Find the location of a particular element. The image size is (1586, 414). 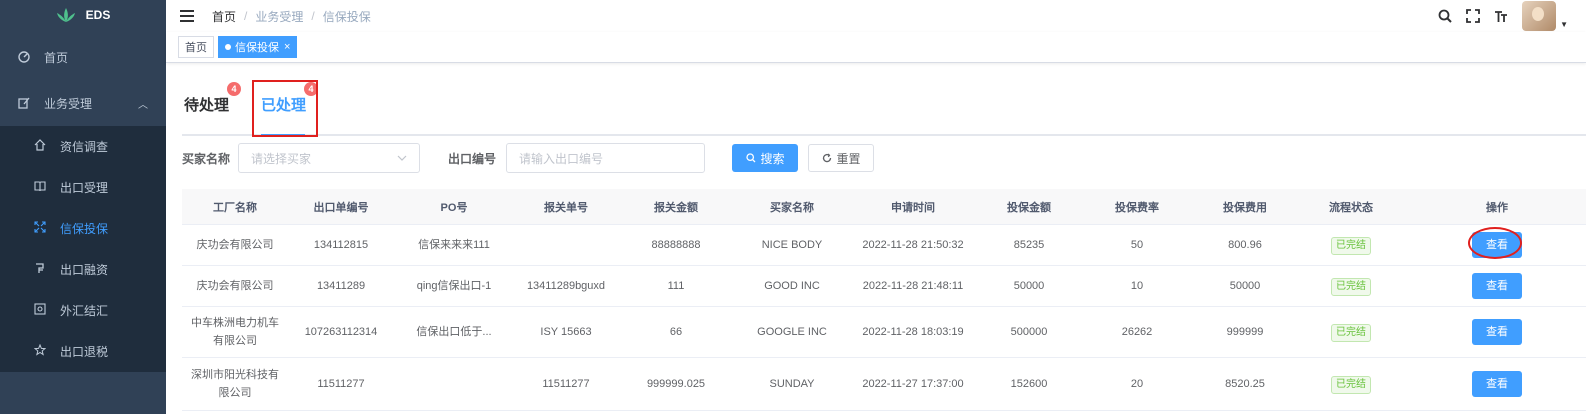

column-header: 出口单编号 is located at coordinates (341, 207).